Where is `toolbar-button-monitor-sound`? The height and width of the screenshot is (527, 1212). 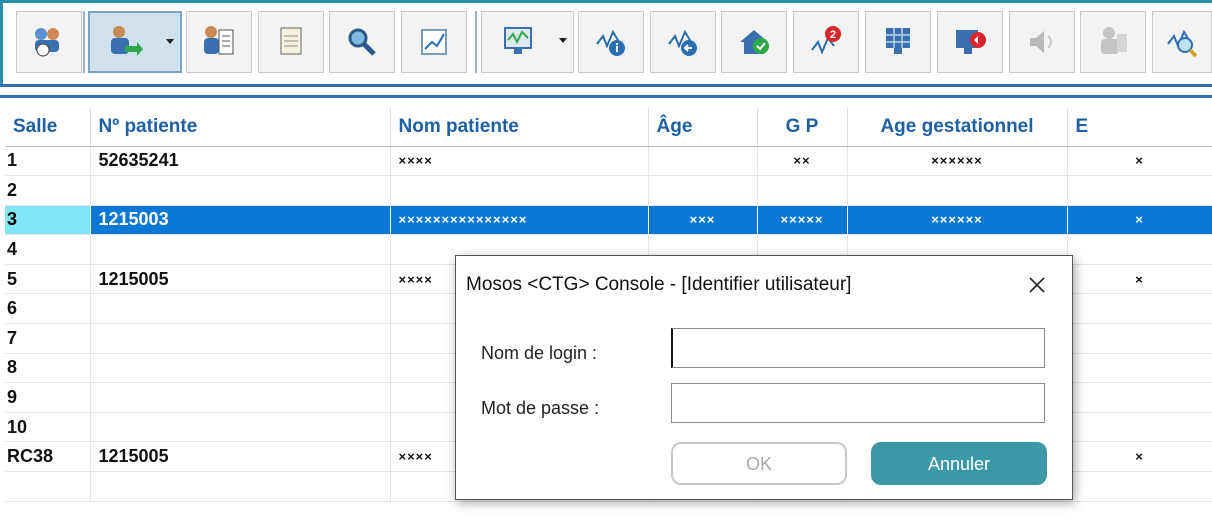
toolbar-button-monitor-sound is located at coordinates (970, 42).